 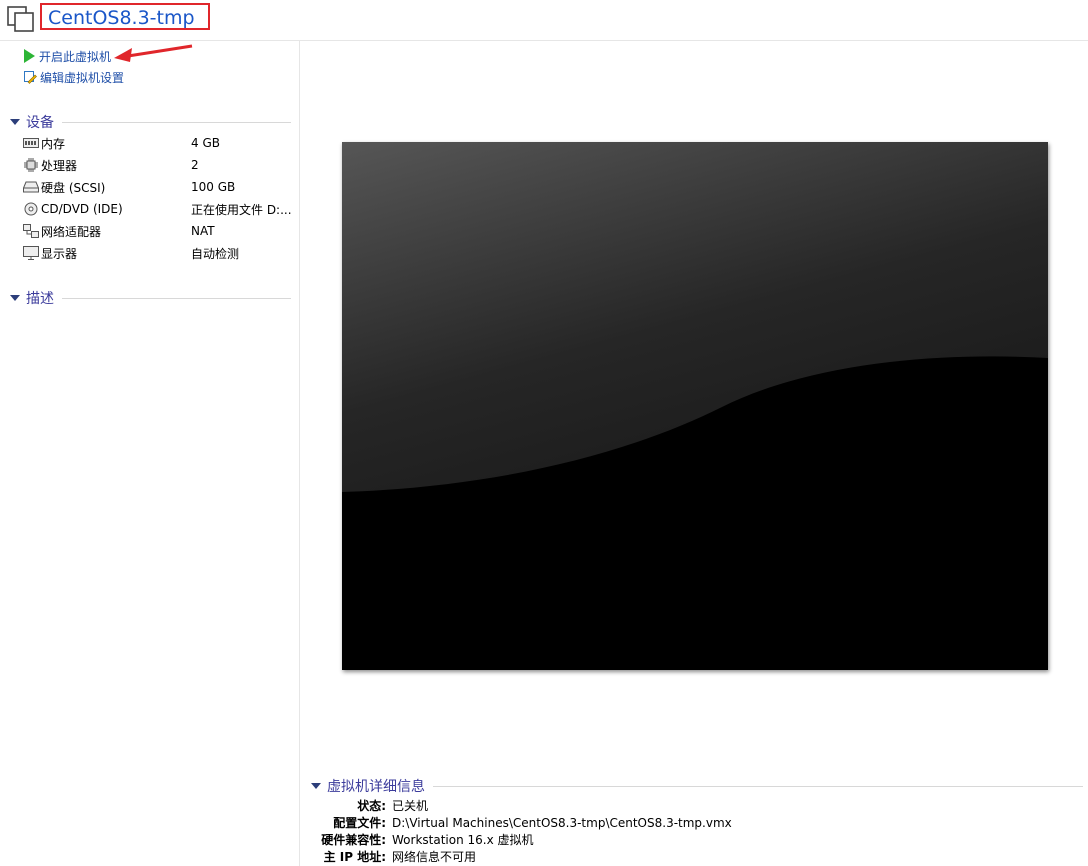 What do you see at coordinates (31, 143) in the screenshot?
I see `memory-icon` at bounding box center [31, 143].